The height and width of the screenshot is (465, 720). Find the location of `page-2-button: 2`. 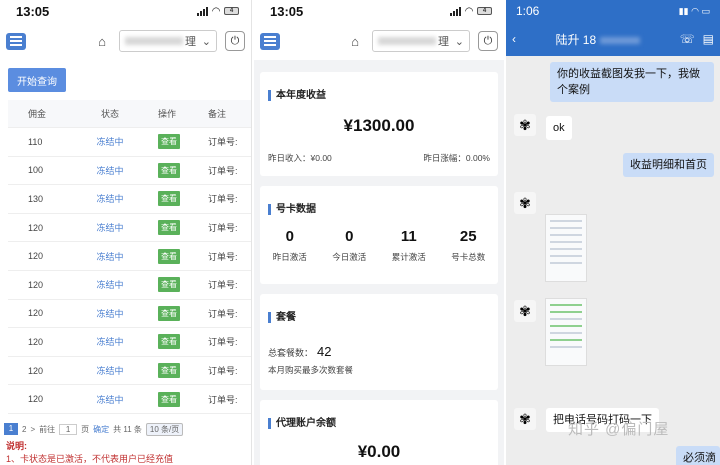

page-2-button: 2 is located at coordinates (24, 429).